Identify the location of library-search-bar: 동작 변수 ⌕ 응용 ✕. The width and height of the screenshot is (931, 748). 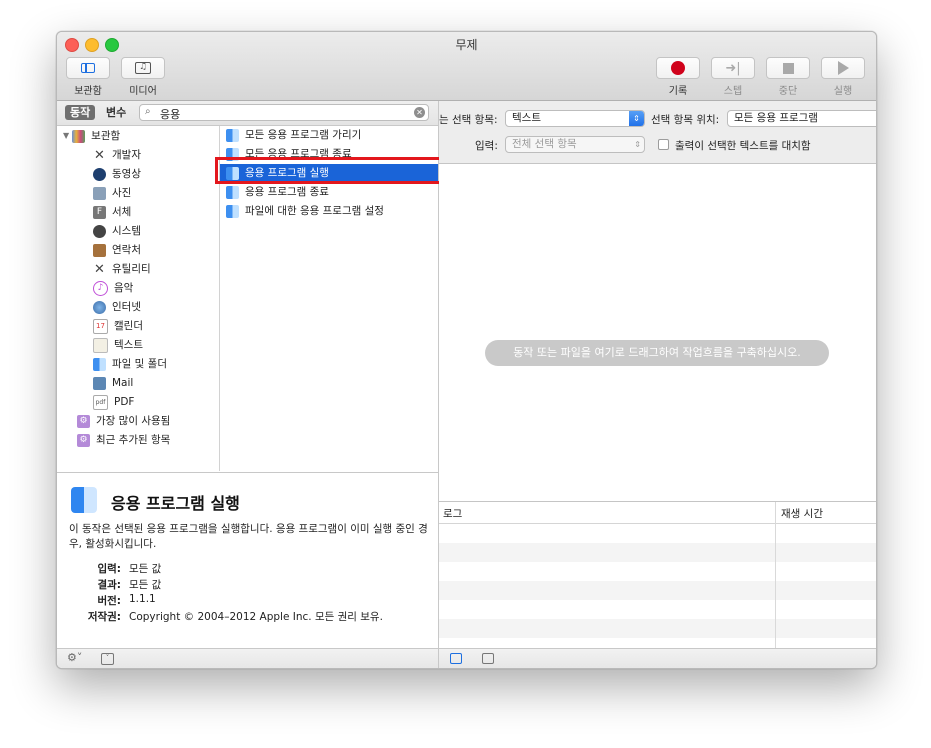
(247, 113).